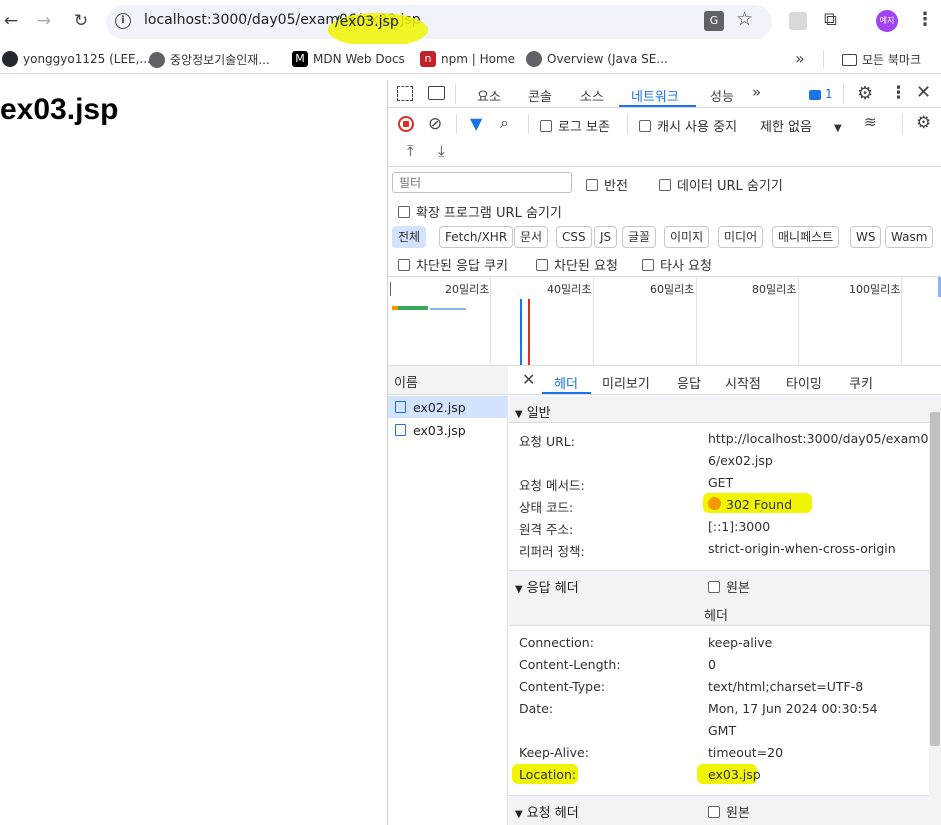  What do you see at coordinates (577, 264) in the screenshot?
I see `blocked-requests-checkbox: 차단된 요청` at bounding box center [577, 264].